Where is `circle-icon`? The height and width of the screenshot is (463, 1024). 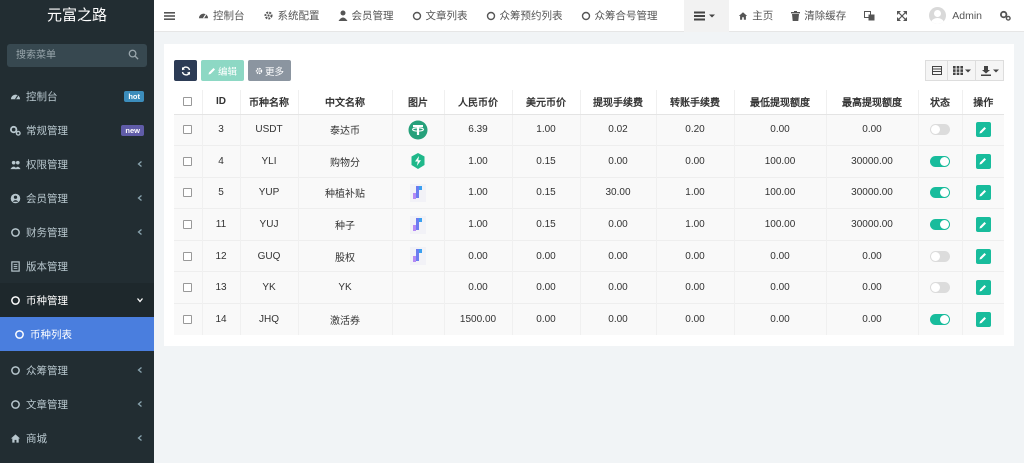 circle-icon is located at coordinates (19, 334).